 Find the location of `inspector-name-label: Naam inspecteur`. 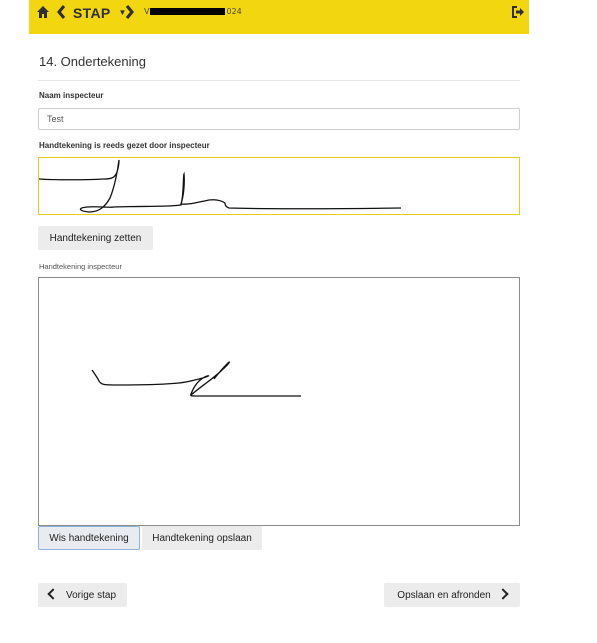

inspector-name-label: Naam inspecteur is located at coordinates (71, 95).